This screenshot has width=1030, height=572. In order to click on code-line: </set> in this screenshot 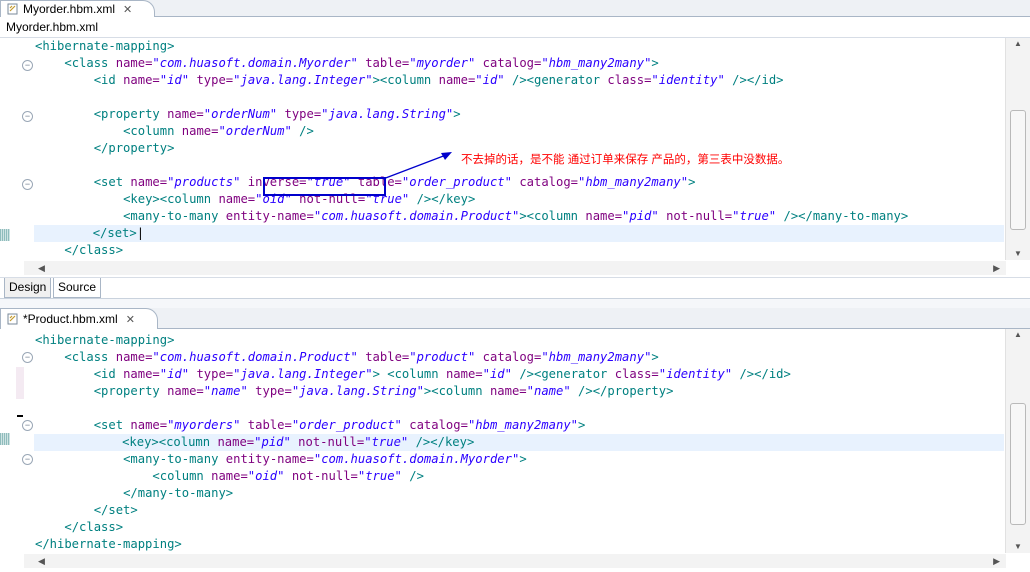, I will do `click(519, 510)`.